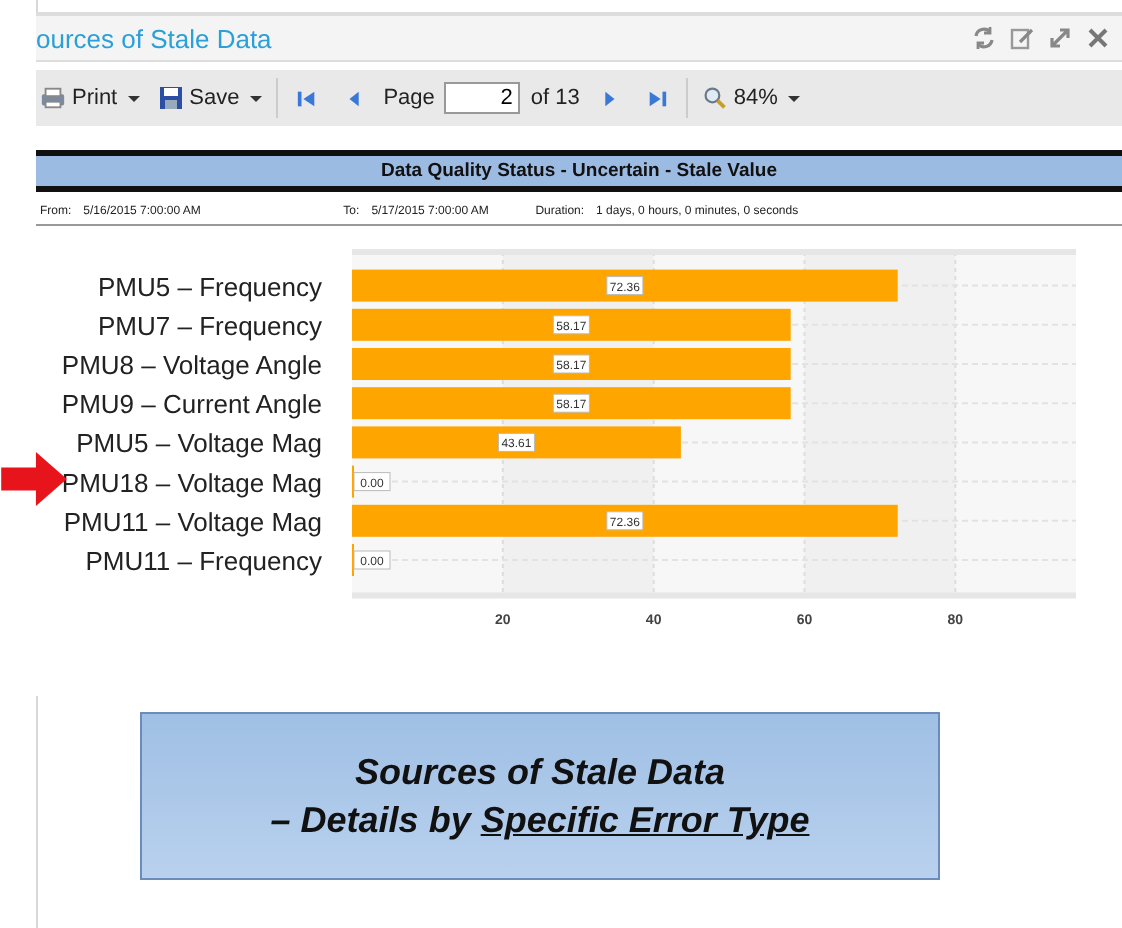 The width and height of the screenshot is (1122, 928). What do you see at coordinates (1022, 38) in the screenshot?
I see `edit-icon` at bounding box center [1022, 38].